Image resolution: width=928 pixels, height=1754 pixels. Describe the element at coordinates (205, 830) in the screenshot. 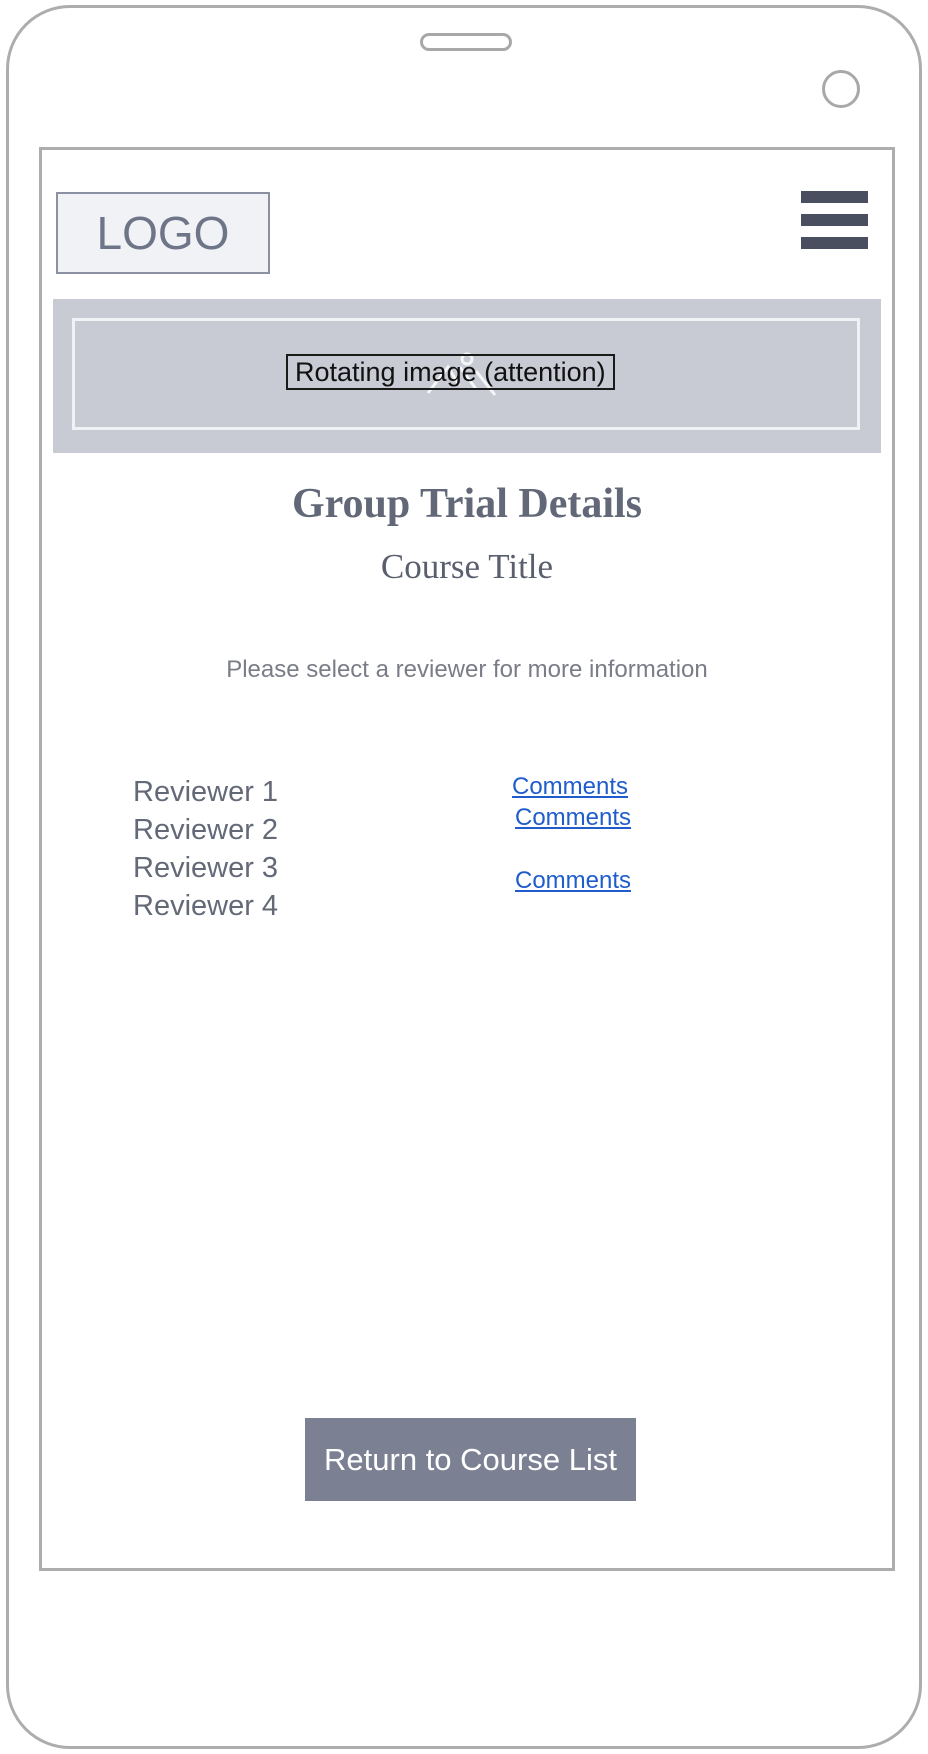

I see `reviewer-item-2: Reviewer 2` at that location.